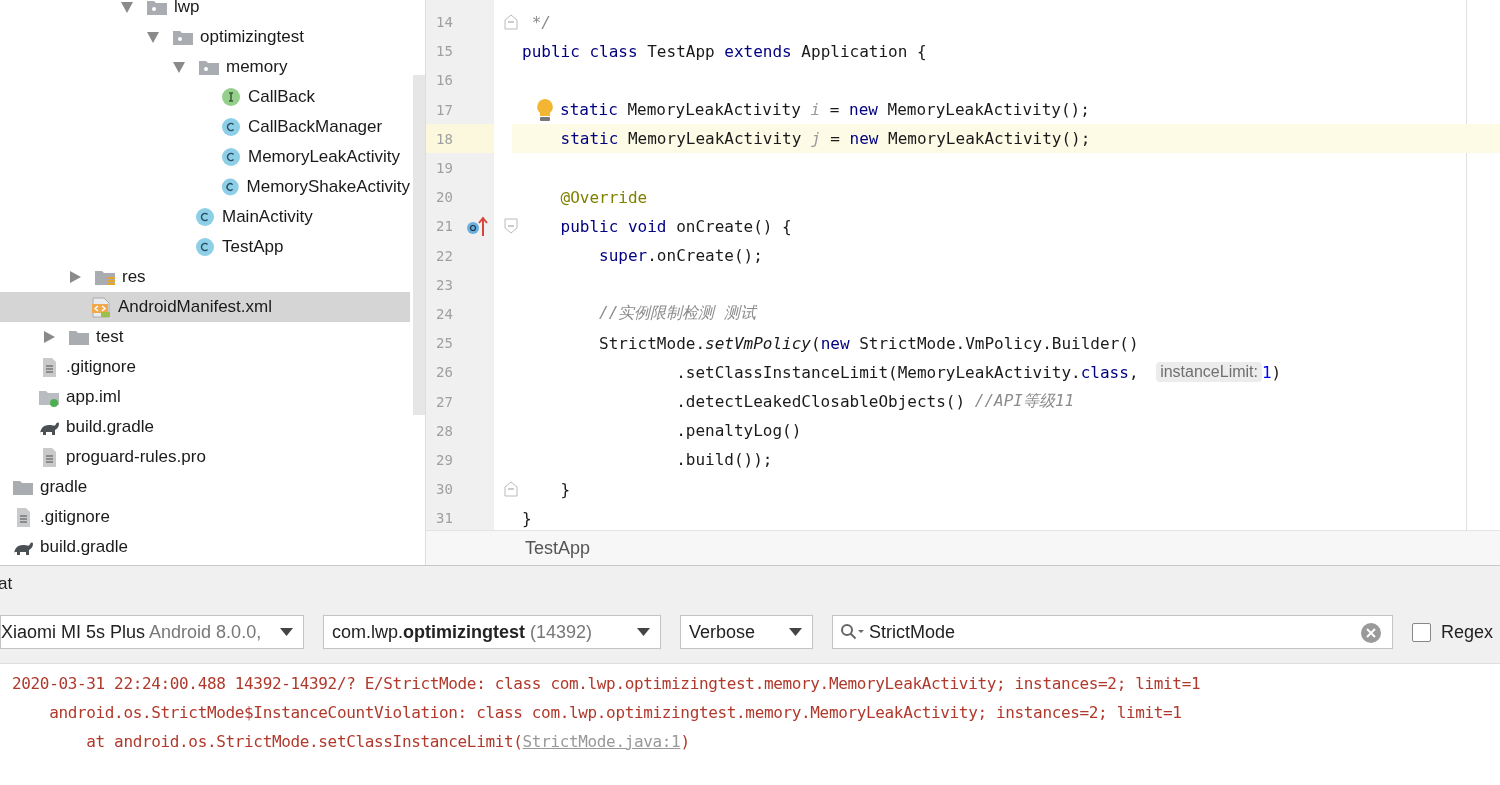 This screenshot has height=785, width=1500. Describe the element at coordinates (606, 683) in the screenshot. I see `log-line: 2020-03-31 22:24:00.488 14392-14392/? E/StrictMode: class com.lwp.optimizingtest.memory.MemoryLeakActivity; instances=2; limit=1` at that location.